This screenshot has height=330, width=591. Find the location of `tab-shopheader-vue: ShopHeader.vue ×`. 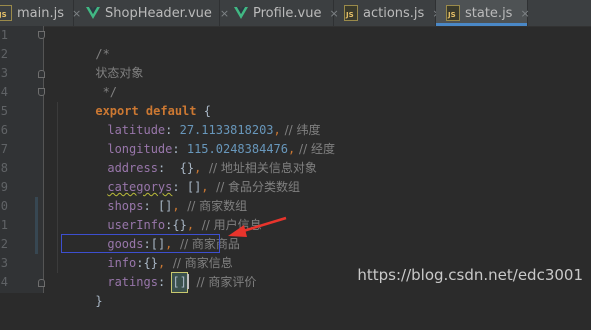

tab-shopheader-vue: ShopHeader.vue × is located at coordinates (151, 13).